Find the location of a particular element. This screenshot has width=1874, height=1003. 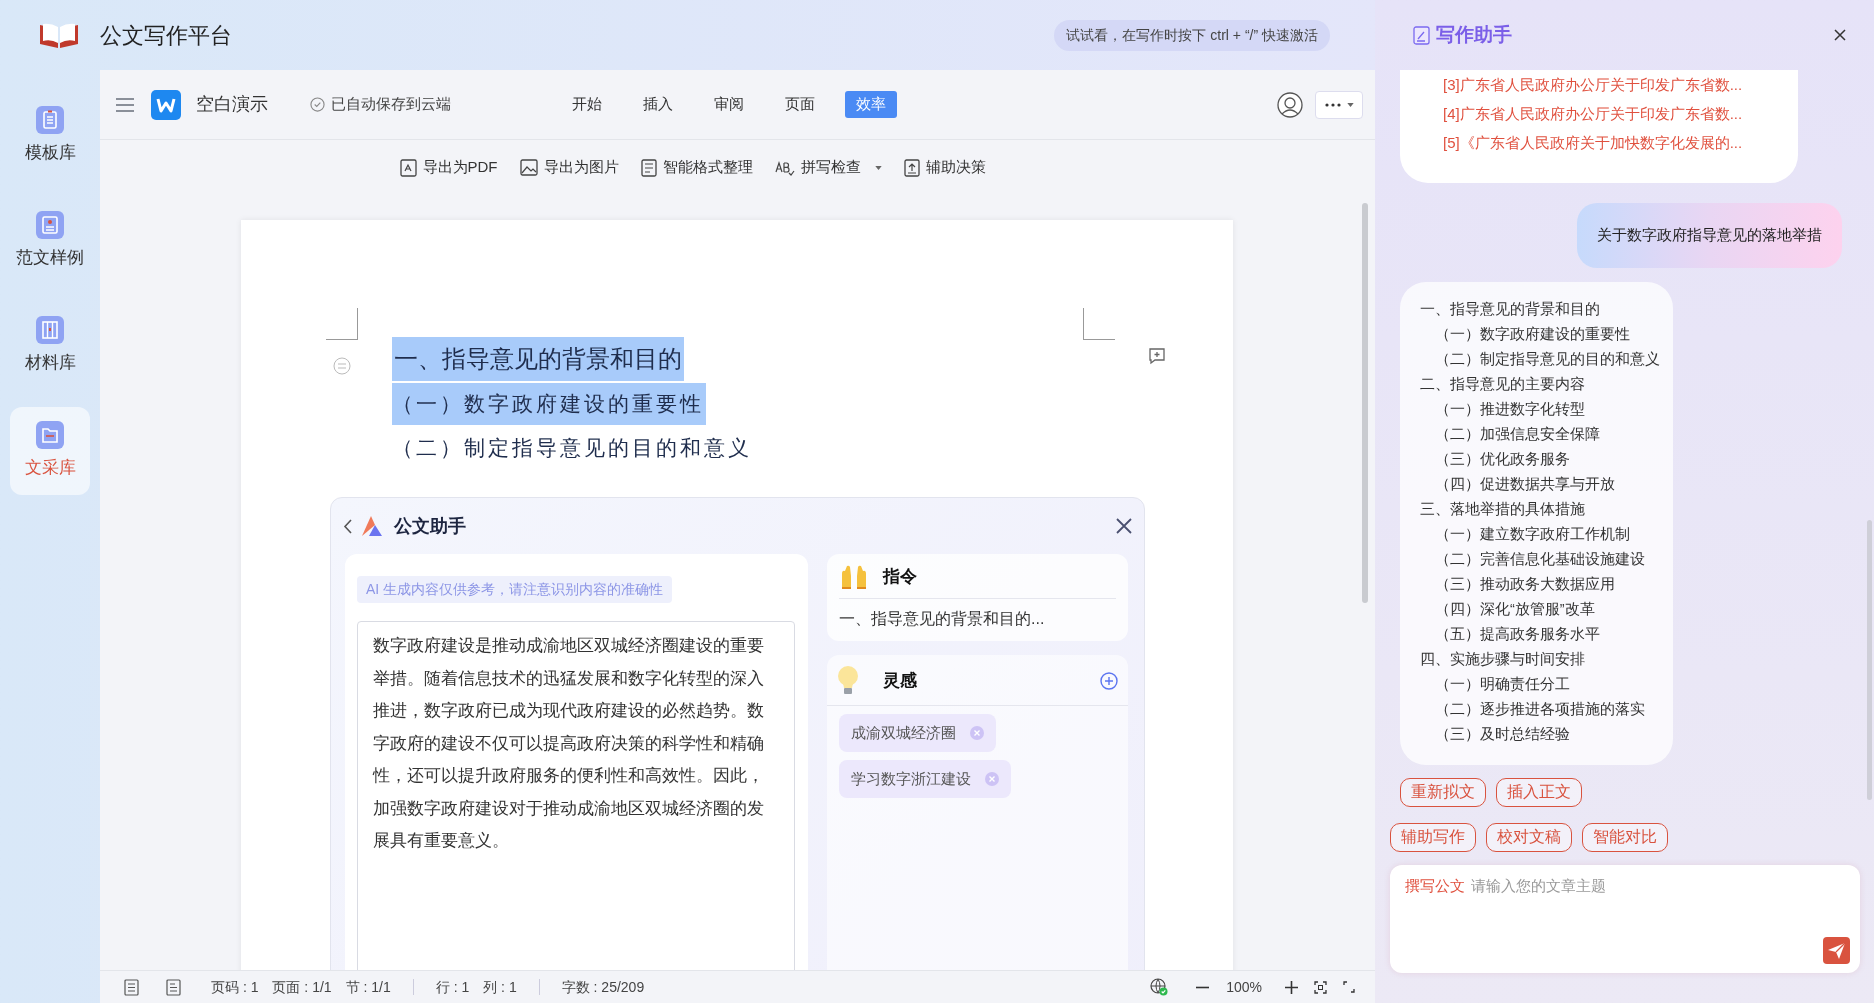

spell-check-icon is located at coordinates (784, 167).